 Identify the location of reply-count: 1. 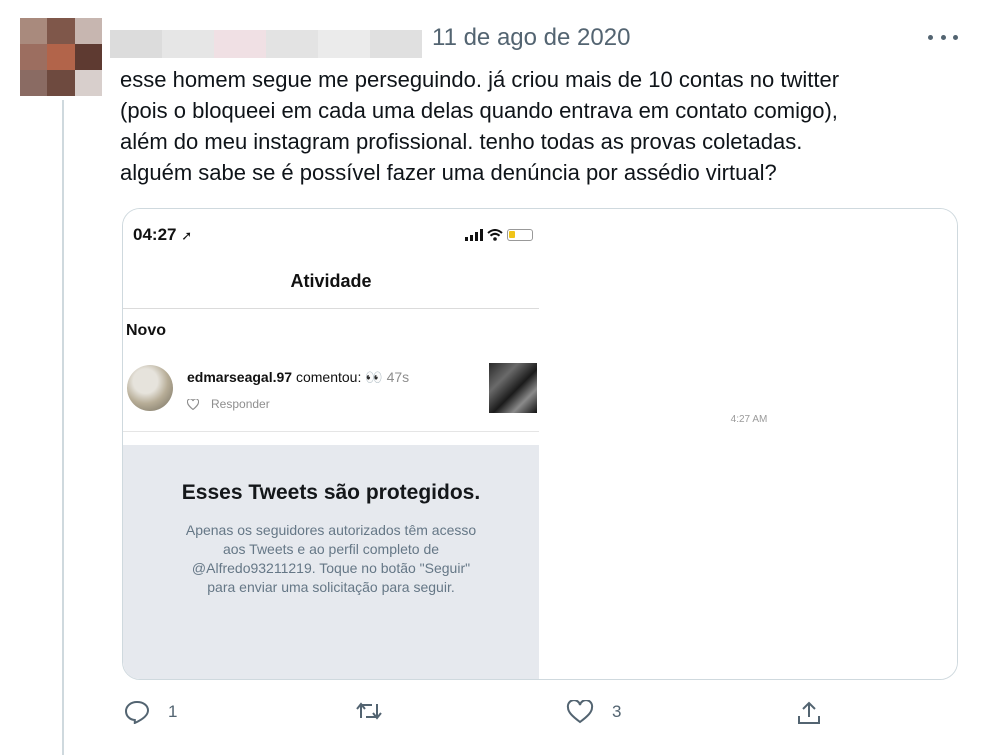
(173, 711).